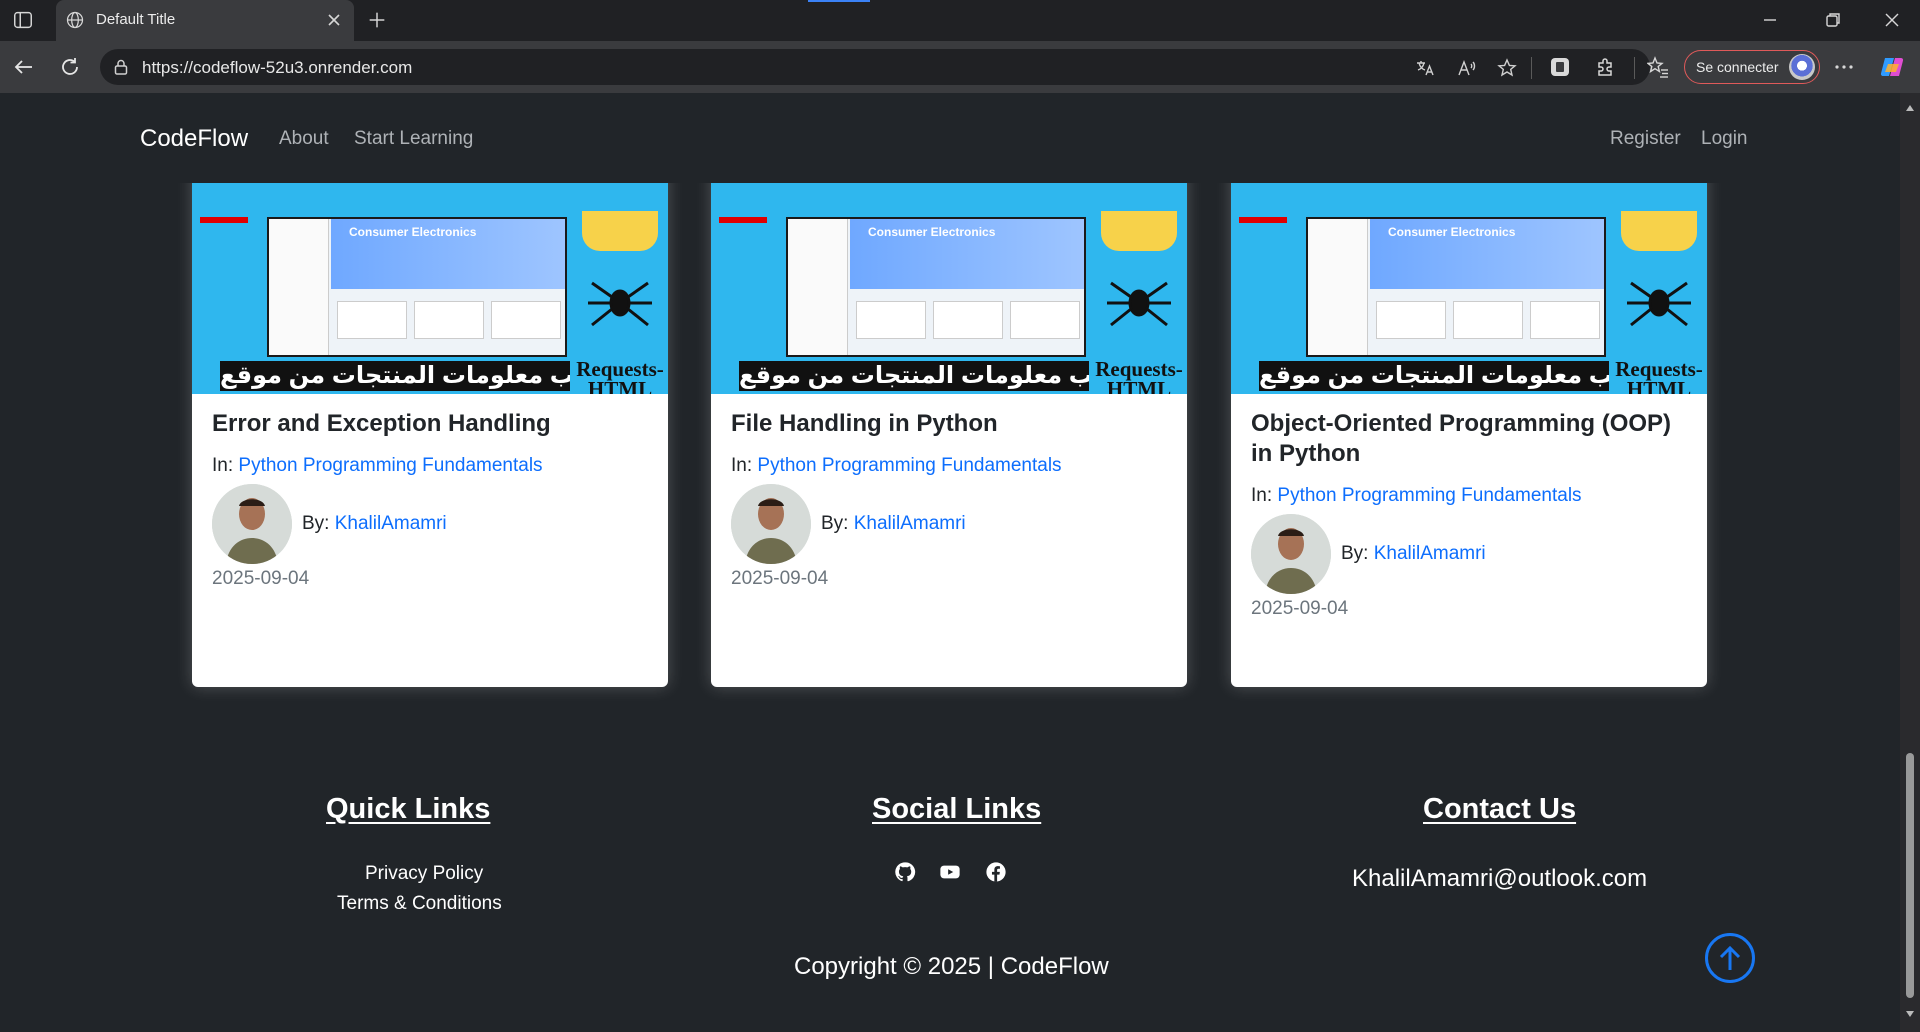 Image resolution: width=1920 pixels, height=1032 pixels. Describe the element at coordinates (996, 872) in the screenshot. I see `facebook-icon` at that location.